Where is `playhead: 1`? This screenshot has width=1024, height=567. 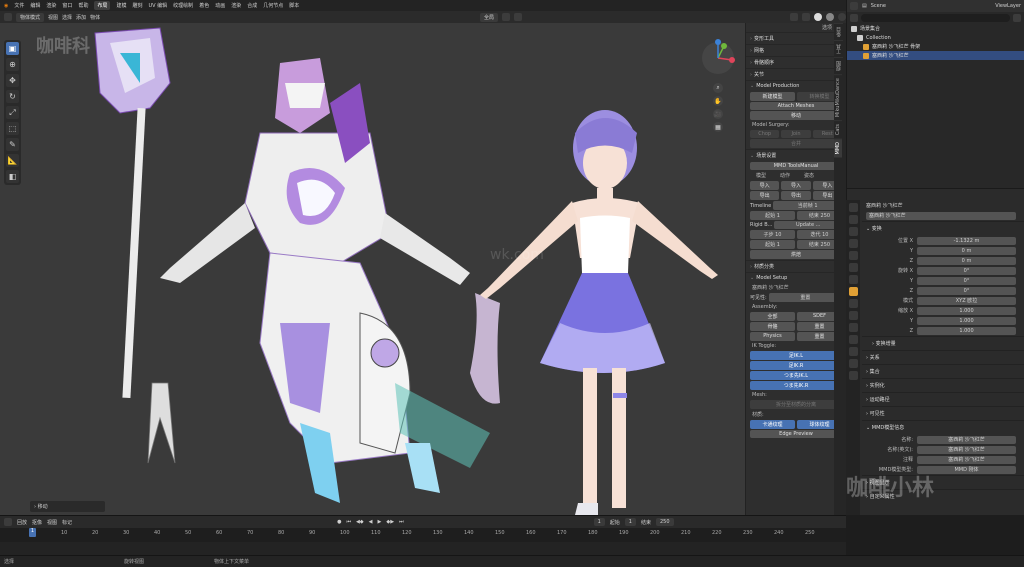 playhead: 1 is located at coordinates (32, 532).